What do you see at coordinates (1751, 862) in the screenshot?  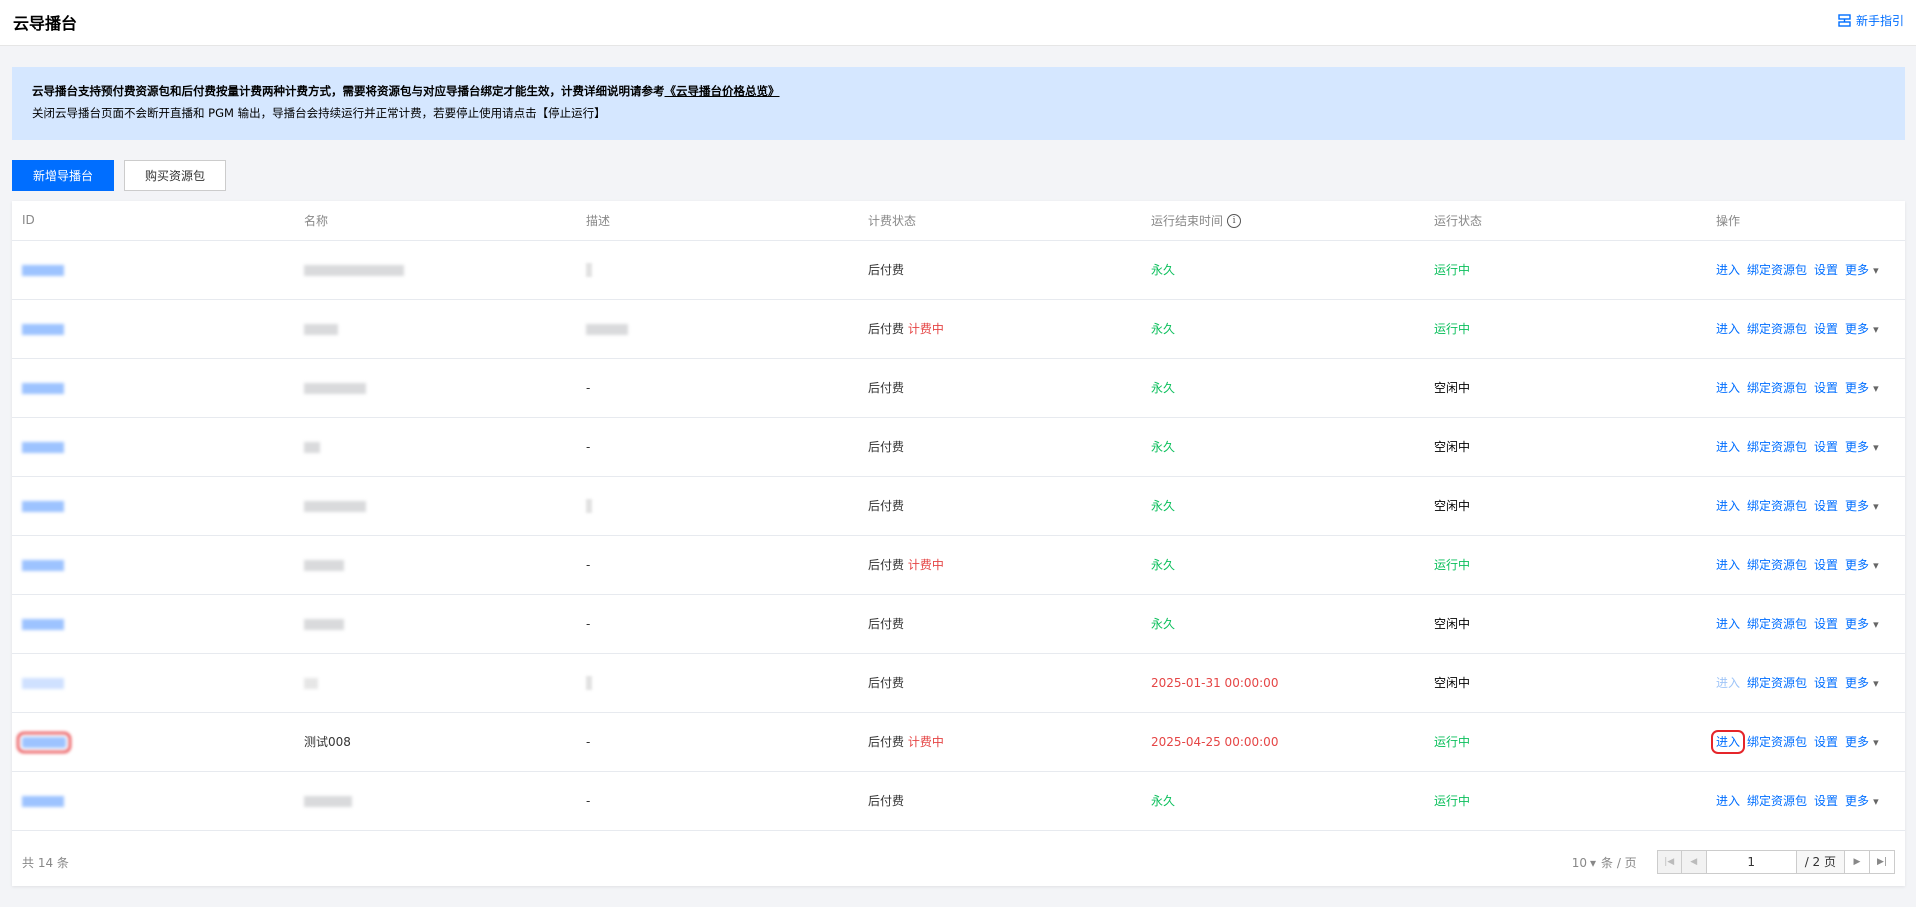 I see `page-number-input: 1` at bounding box center [1751, 862].